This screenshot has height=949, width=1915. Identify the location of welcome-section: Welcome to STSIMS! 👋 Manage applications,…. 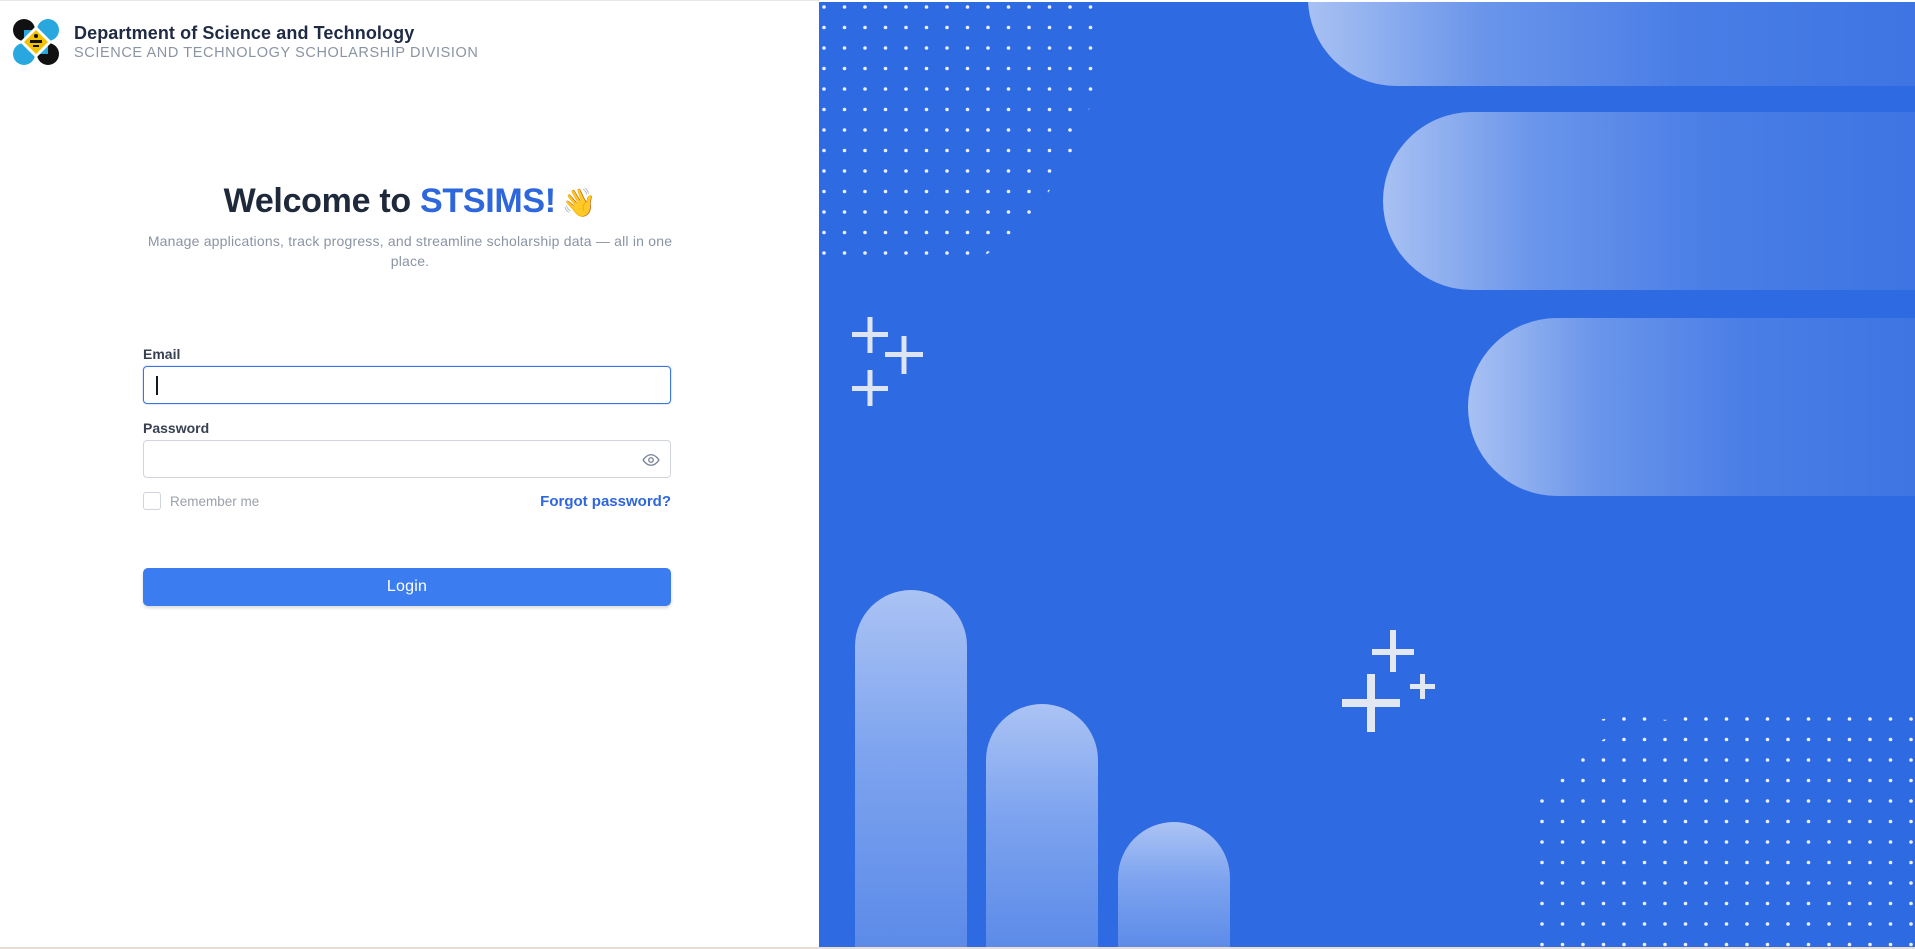
(410, 224).